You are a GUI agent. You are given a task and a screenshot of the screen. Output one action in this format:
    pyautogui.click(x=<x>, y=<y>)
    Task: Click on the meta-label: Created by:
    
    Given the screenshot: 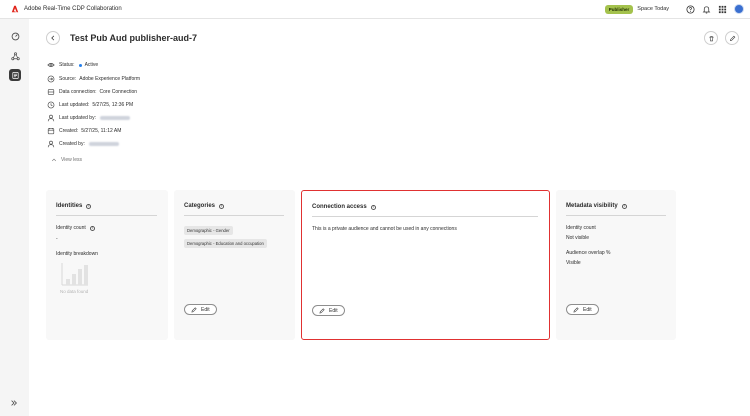 What is the action you would take?
    pyautogui.click(x=72, y=144)
    